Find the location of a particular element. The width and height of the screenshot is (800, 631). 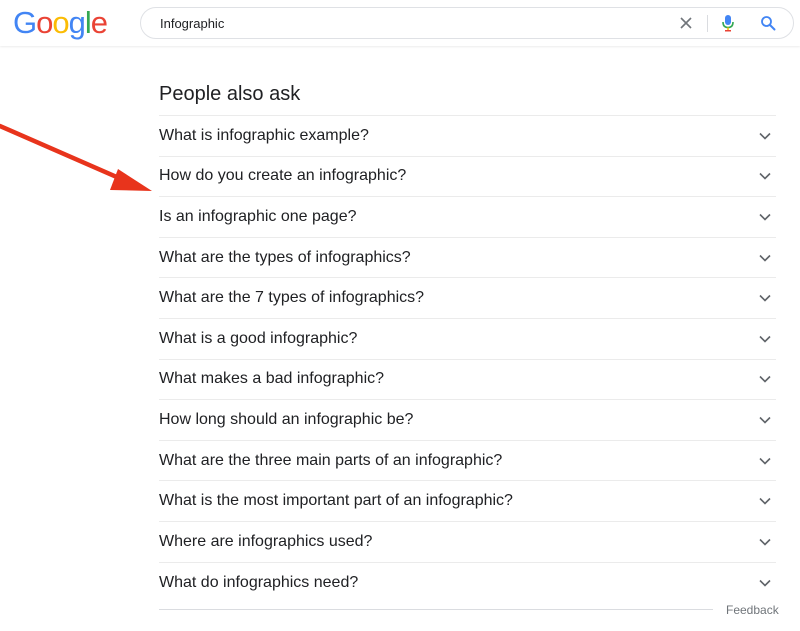

paa-question-item: How long should an infographic be? is located at coordinates (467, 420).